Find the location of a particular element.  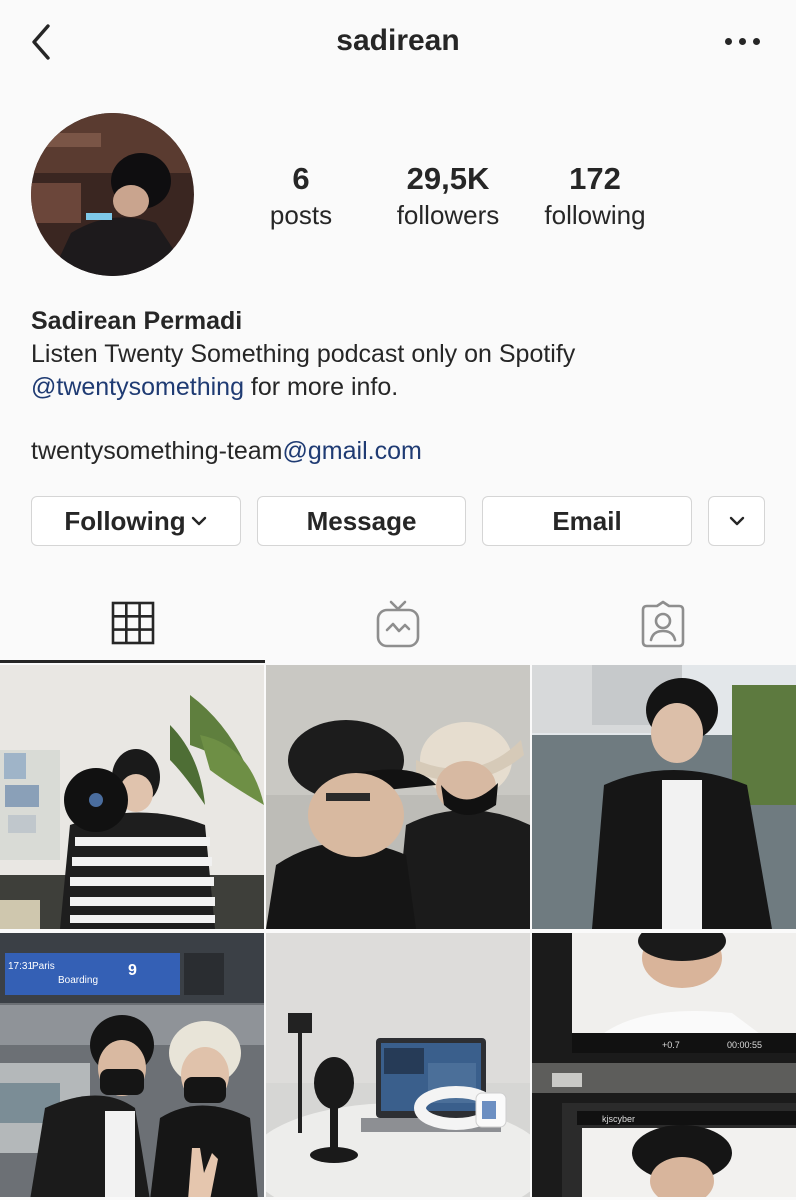

email-button-label: Email is located at coordinates (587, 520).